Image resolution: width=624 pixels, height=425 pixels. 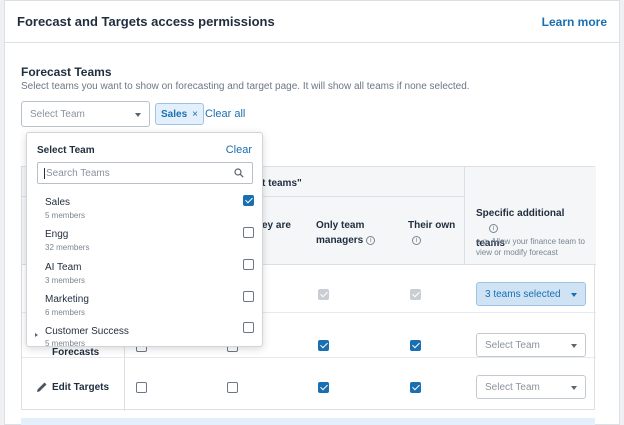 I want to click on selected-team-chip: Sales ×, so click(x=179, y=114).